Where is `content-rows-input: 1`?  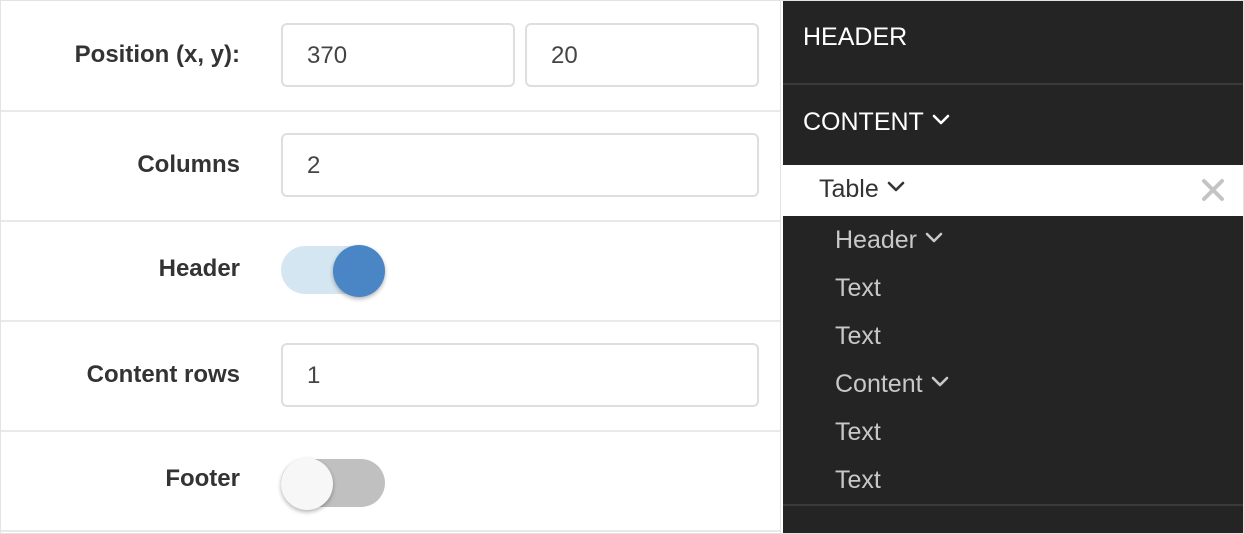
content-rows-input: 1 is located at coordinates (520, 375).